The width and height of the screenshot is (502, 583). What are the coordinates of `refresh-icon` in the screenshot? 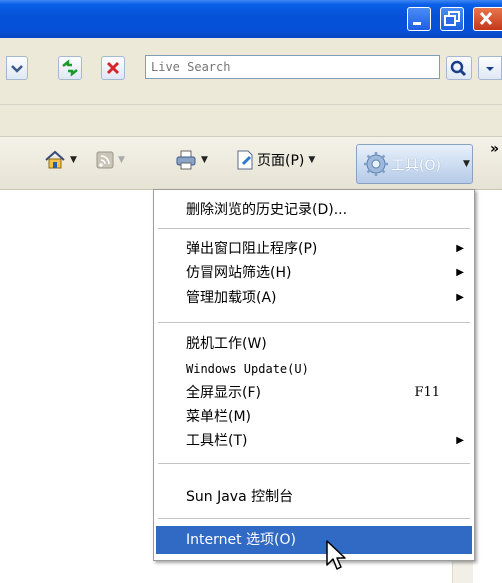 It's located at (70, 68).